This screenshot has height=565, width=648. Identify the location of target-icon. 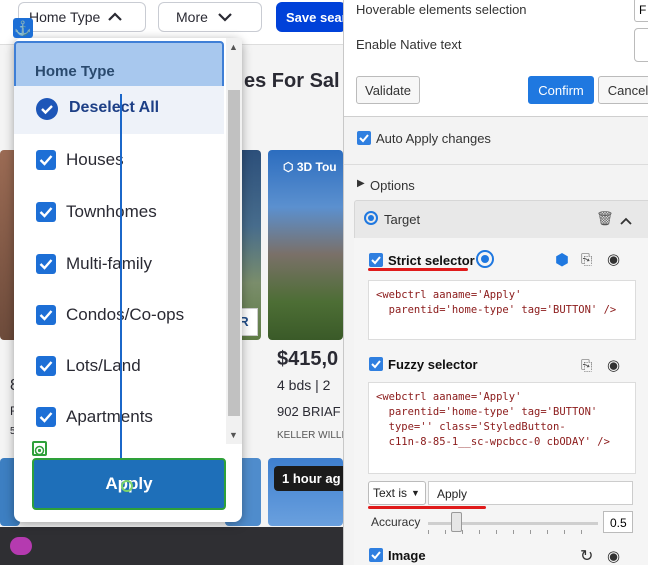
(371, 218).